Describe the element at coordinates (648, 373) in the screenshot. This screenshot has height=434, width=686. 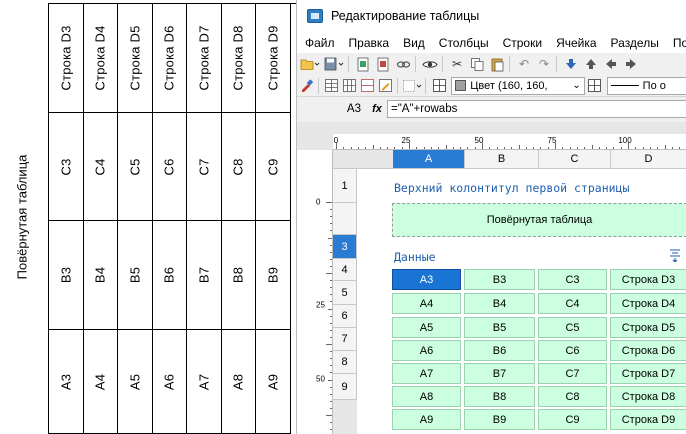
I see `data-cell: Строка D7` at that location.